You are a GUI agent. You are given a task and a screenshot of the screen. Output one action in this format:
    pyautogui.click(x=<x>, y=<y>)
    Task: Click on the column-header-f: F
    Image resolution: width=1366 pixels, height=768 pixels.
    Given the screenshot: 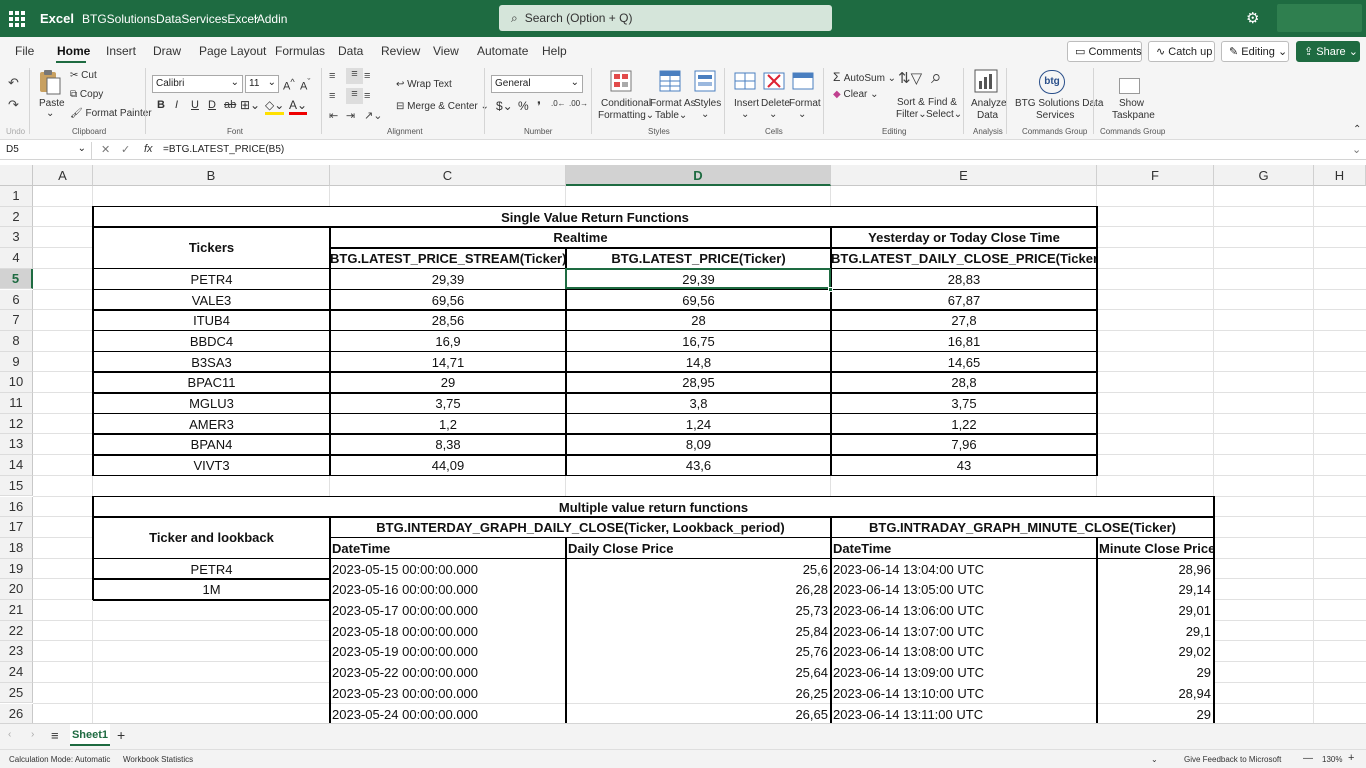 What is the action you would take?
    pyautogui.click(x=1155, y=175)
    